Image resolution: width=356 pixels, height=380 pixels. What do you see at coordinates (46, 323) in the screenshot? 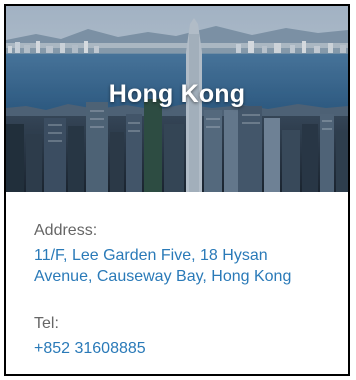
I see `tel-label: Tel:` at bounding box center [46, 323].